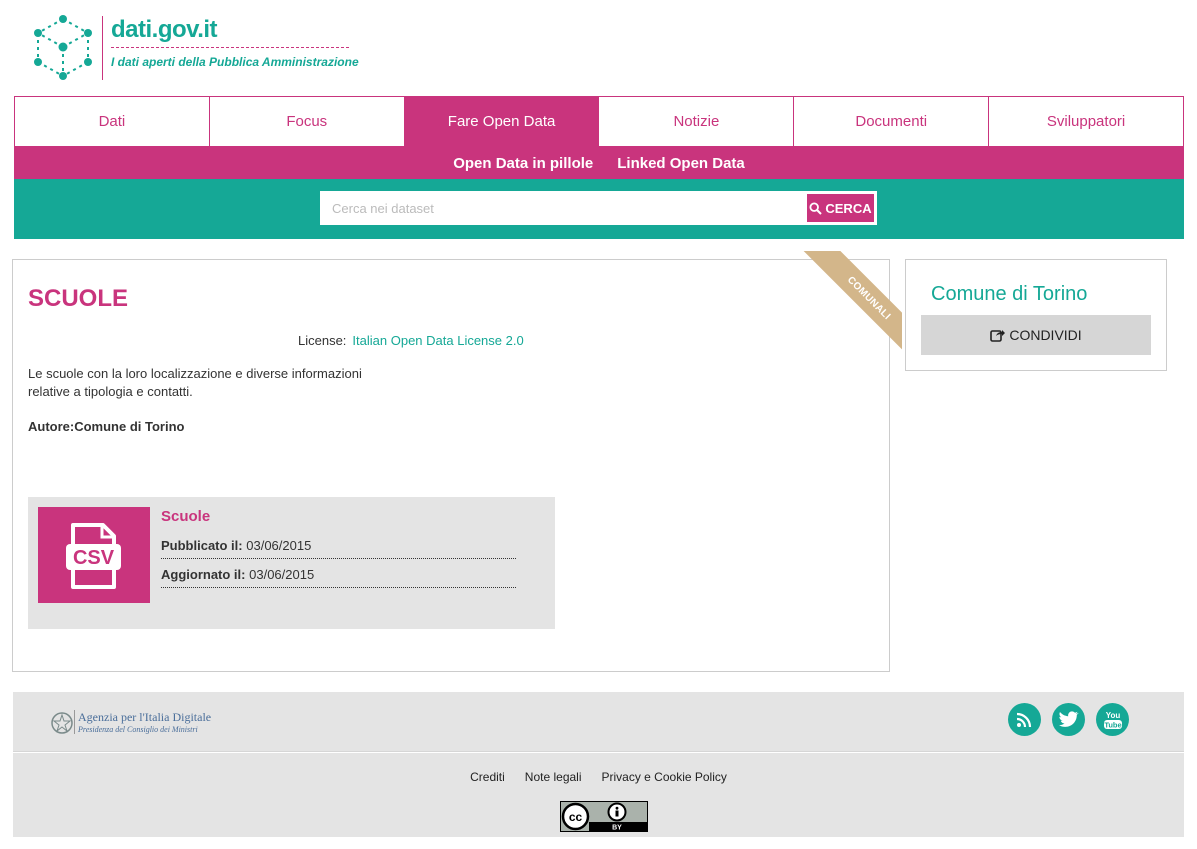 This screenshot has width=1197, height=849. What do you see at coordinates (576, 817) in the screenshot?
I see `svg-text: cc` at bounding box center [576, 817].